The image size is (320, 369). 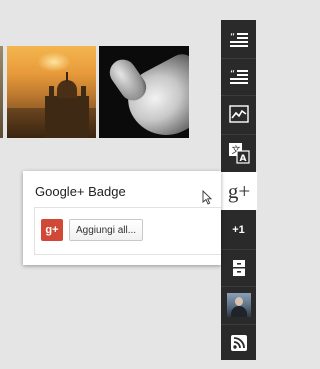 I want to click on rss-button, so click(x=238, y=342).